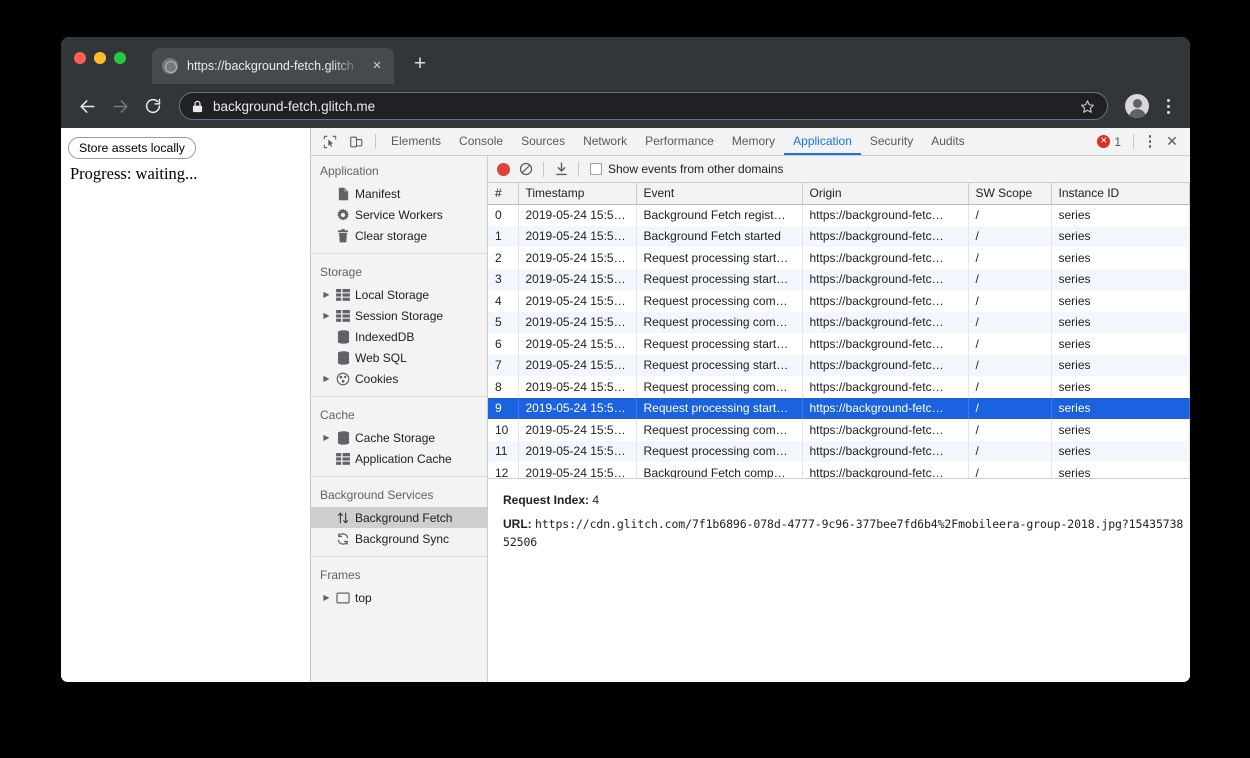 The height and width of the screenshot is (758, 1250). I want to click on record-icon, so click(503, 169).